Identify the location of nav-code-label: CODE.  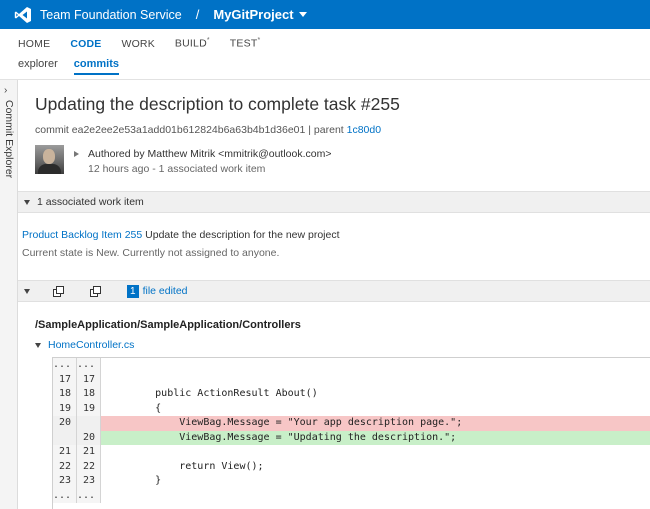
(86, 43).